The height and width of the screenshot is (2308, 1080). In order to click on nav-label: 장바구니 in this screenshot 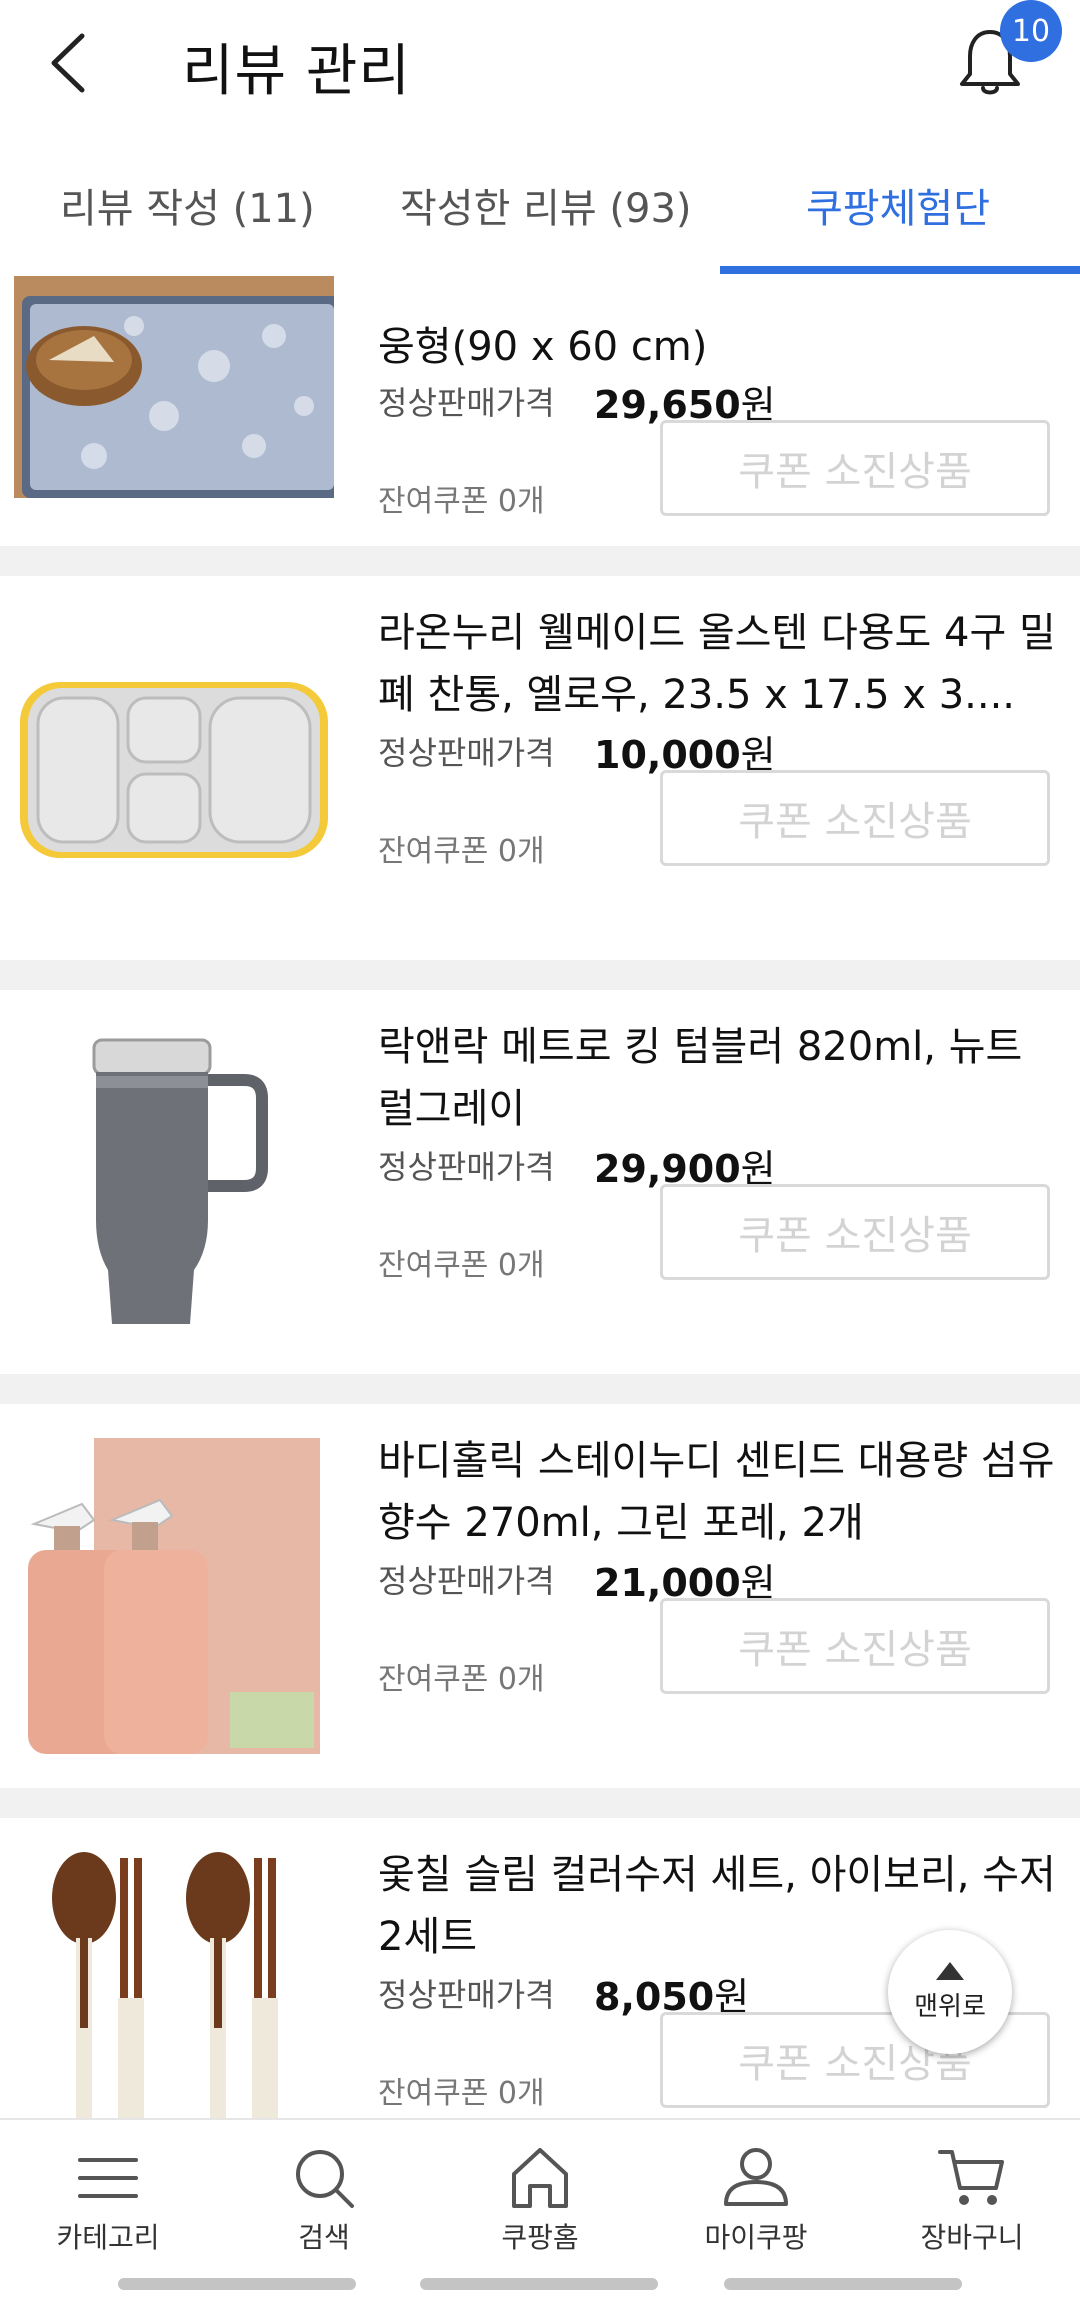, I will do `click(972, 2237)`.